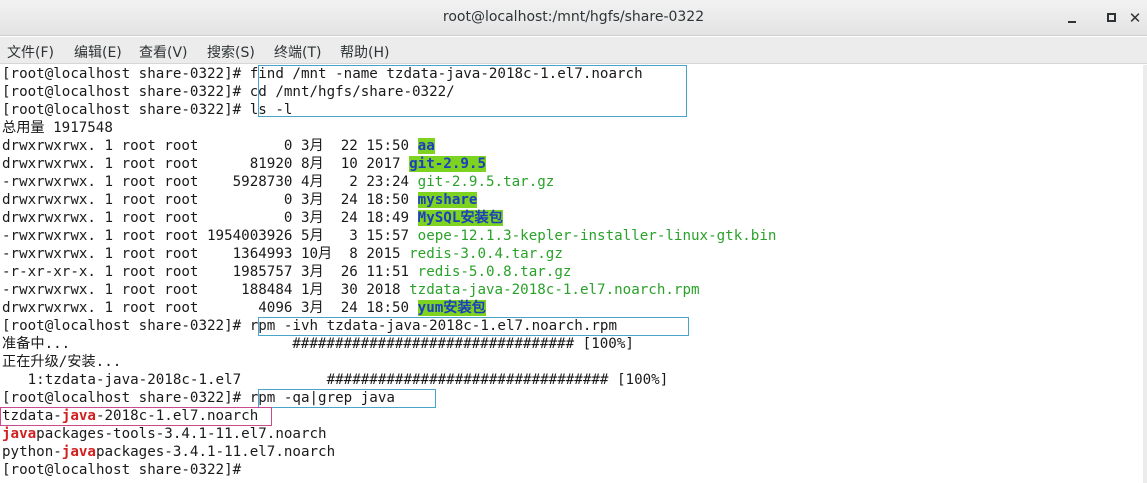 The width and height of the screenshot is (1147, 483). I want to click on maximize-icon, so click(1112, 18).